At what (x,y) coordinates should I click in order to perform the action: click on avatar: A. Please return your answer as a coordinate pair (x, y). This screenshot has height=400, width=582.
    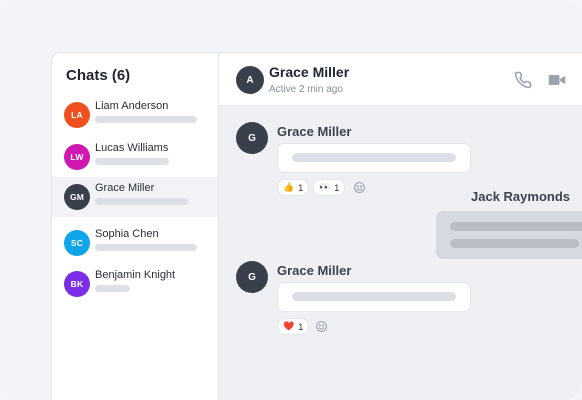
    Looking at the image, I should click on (250, 80).